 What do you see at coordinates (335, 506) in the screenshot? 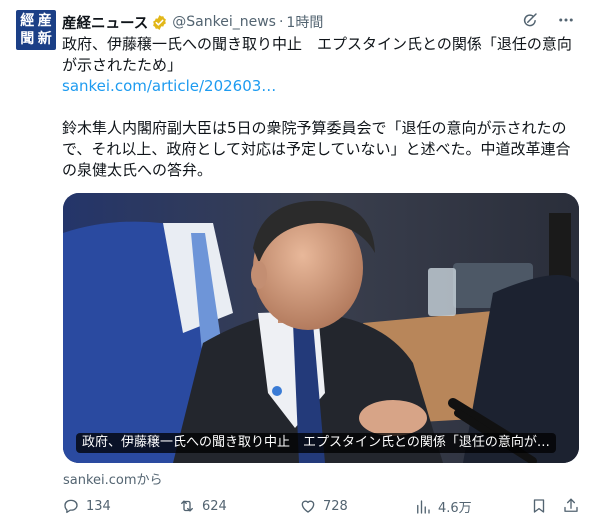
I see `like-count: 728` at bounding box center [335, 506].